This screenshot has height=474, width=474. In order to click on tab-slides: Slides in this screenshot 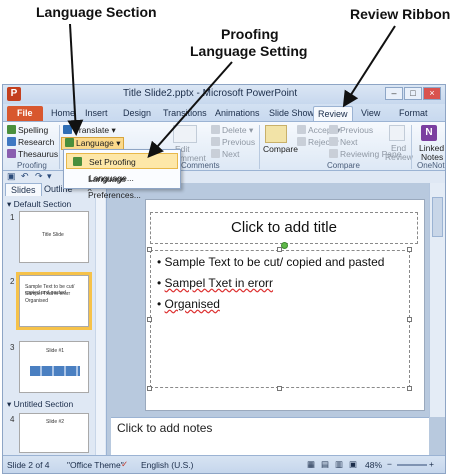, I will do `click(23, 189)`.